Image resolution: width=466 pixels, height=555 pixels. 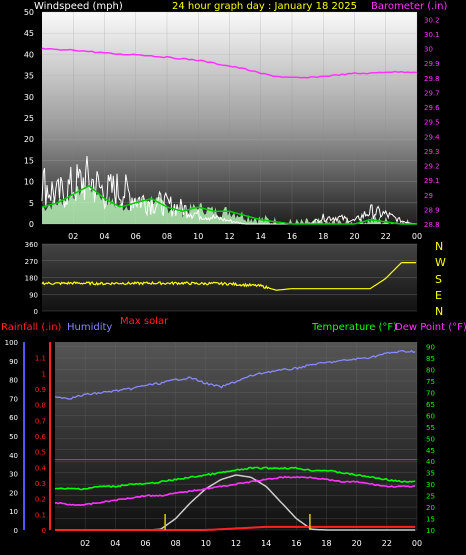 What do you see at coordinates (430, 405) in the screenshot?
I see `temperature-y-tick-label: 65` at bounding box center [430, 405].